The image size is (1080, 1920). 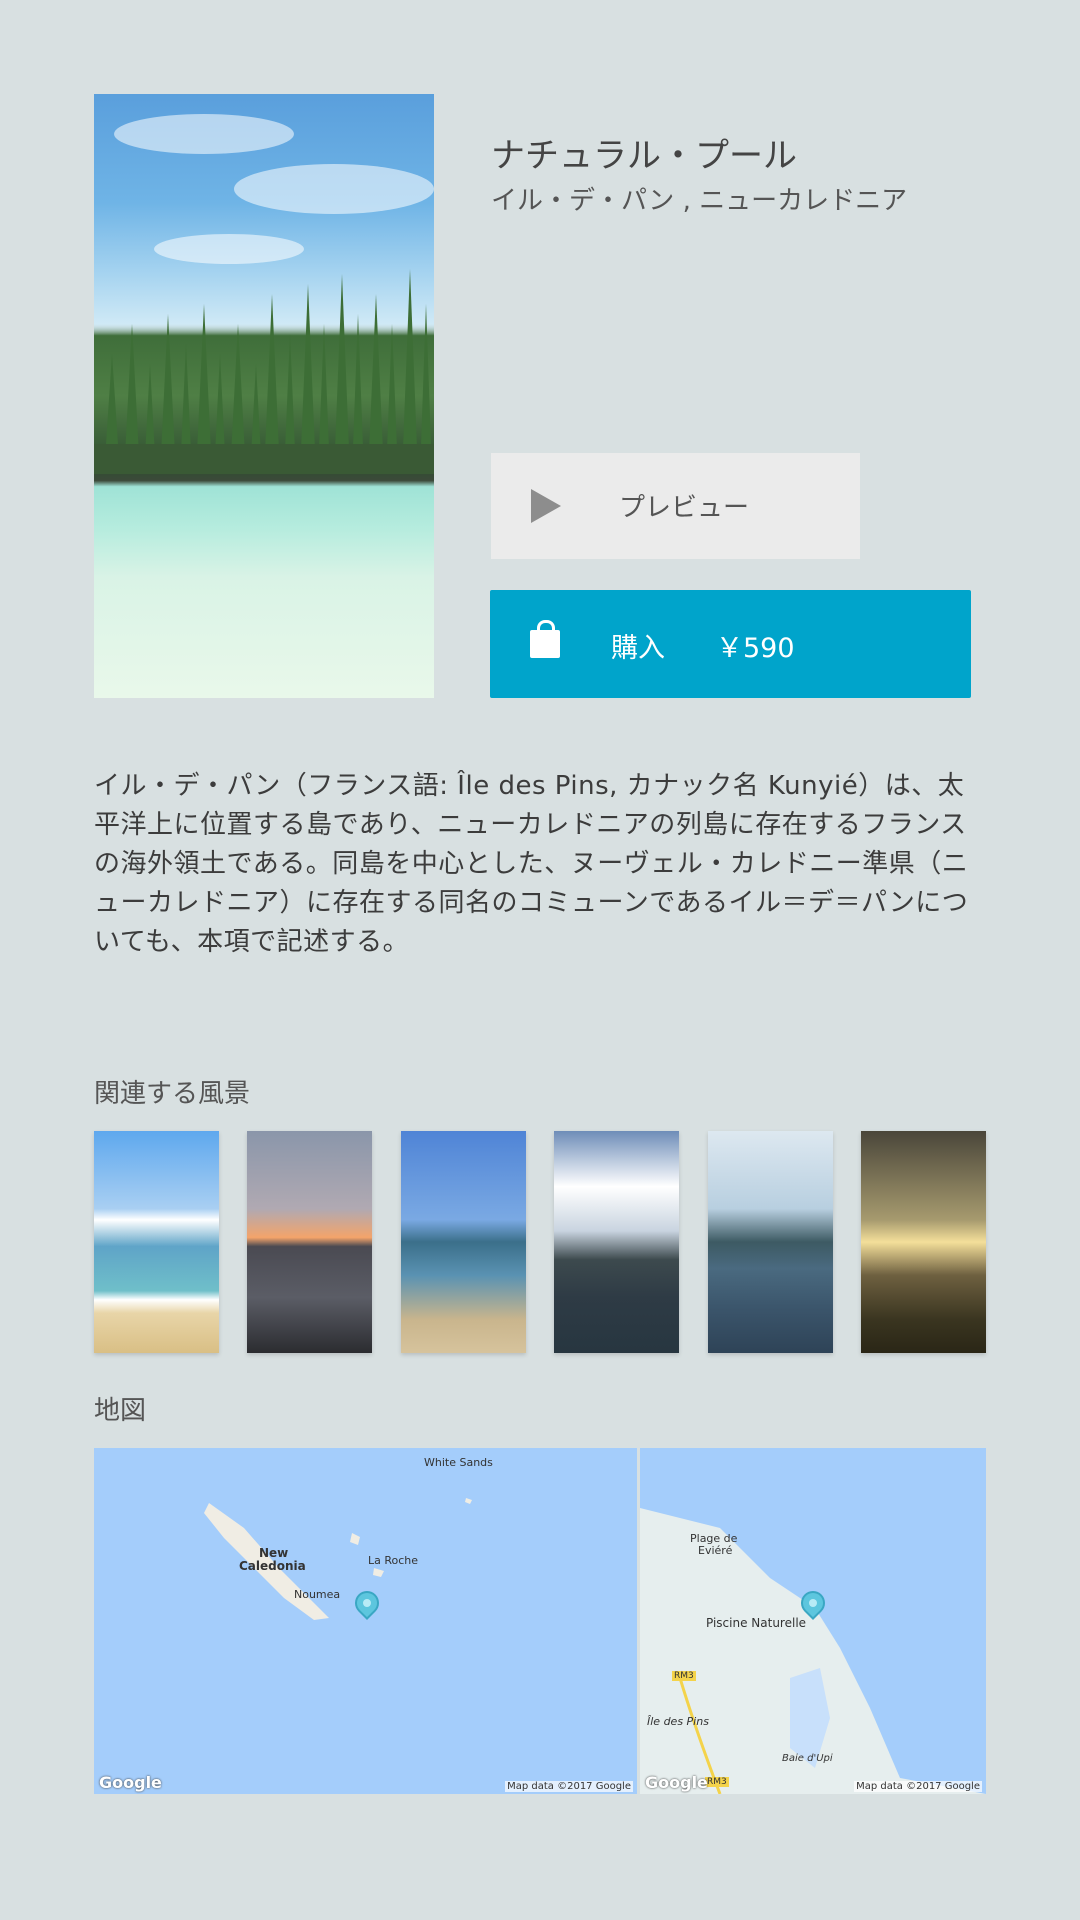 What do you see at coordinates (756, 1623) in the screenshot?
I see `map-place-label: Piscine Naturelle` at bounding box center [756, 1623].